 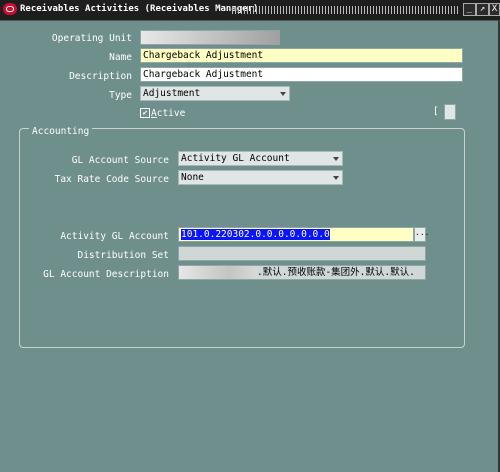 What do you see at coordinates (450, 112) in the screenshot?
I see `context-field` at bounding box center [450, 112].